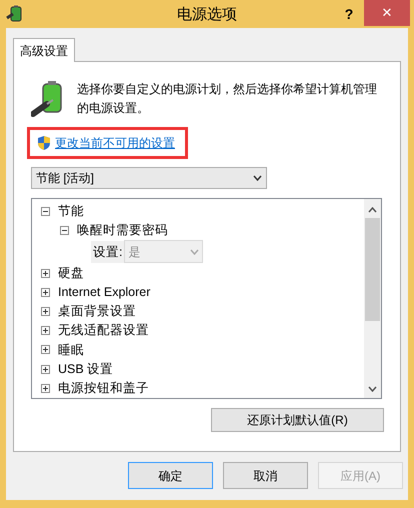  I want to click on tab: 高级设置, so click(44, 50).